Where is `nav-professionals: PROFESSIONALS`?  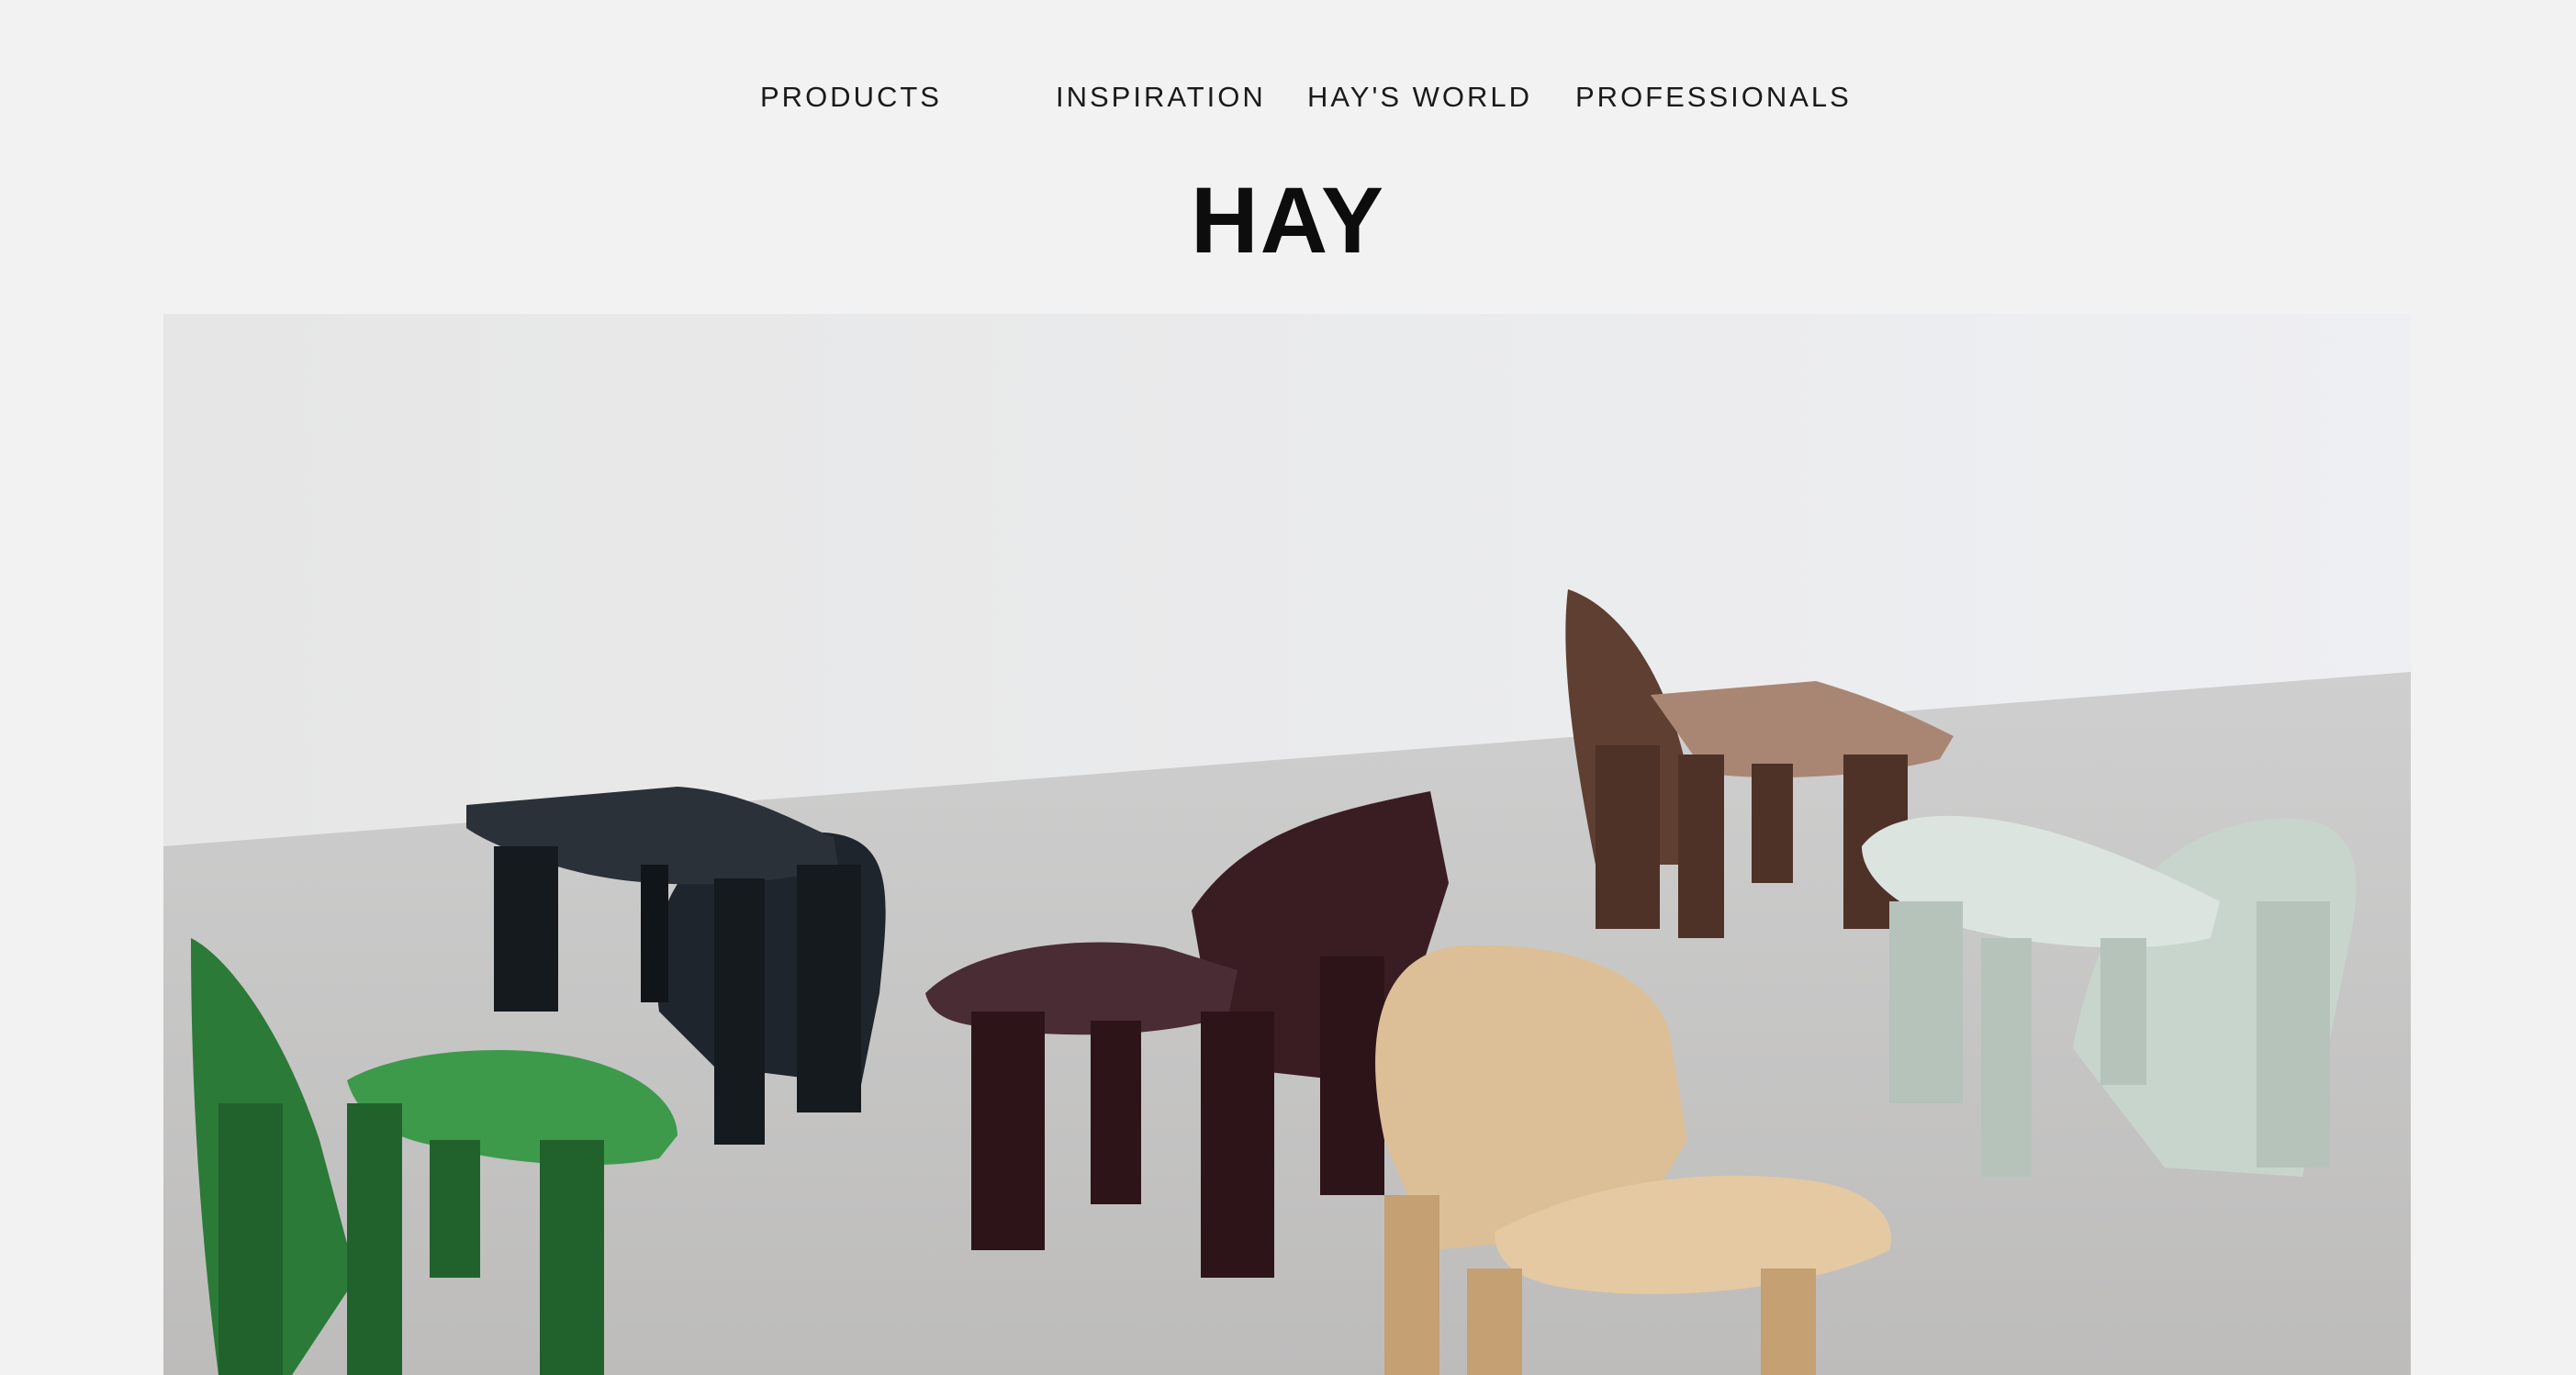 nav-professionals: PROFESSIONALS is located at coordinates (1713, 97).